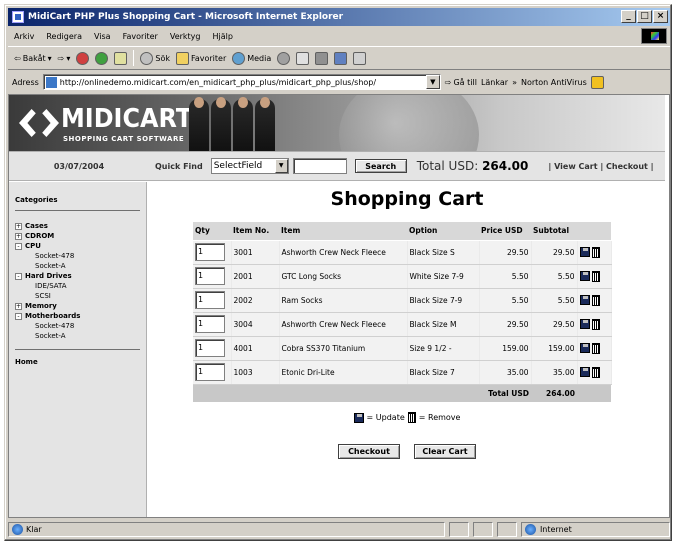 The width and height of the screenshot is (680, 550). Describe the element at coordinates (445, 451) in the screenshot. I see `clear-cart-button: Clear Cart` at that location.